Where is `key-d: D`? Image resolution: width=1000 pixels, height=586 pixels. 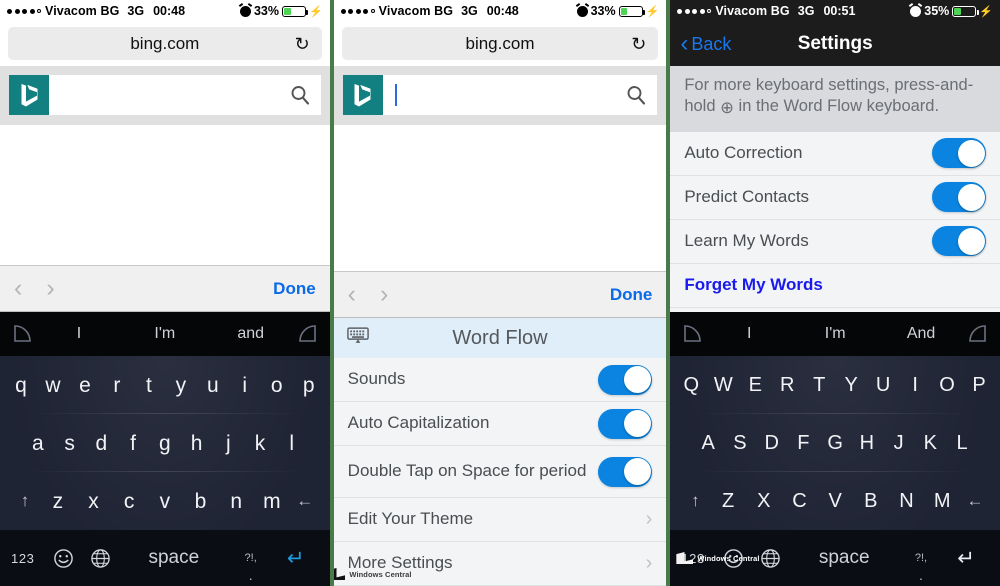 key-d: D is located at coordinates (772, 443).